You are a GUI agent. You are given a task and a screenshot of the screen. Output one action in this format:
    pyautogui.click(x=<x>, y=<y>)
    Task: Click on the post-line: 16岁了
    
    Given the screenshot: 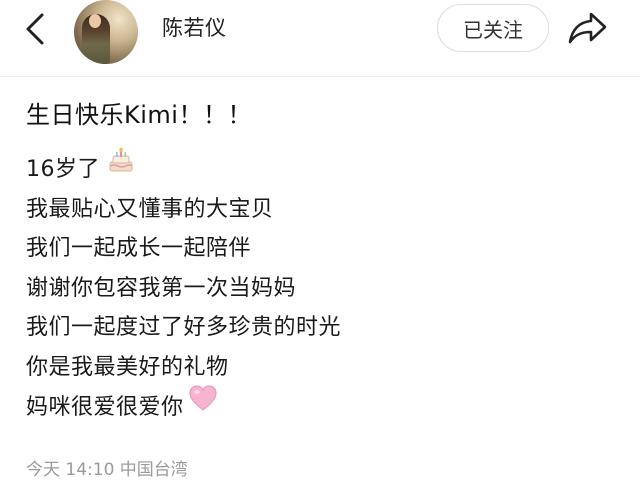 What is the action you would take?
    pyautogui.click(x=316, y=168)
    